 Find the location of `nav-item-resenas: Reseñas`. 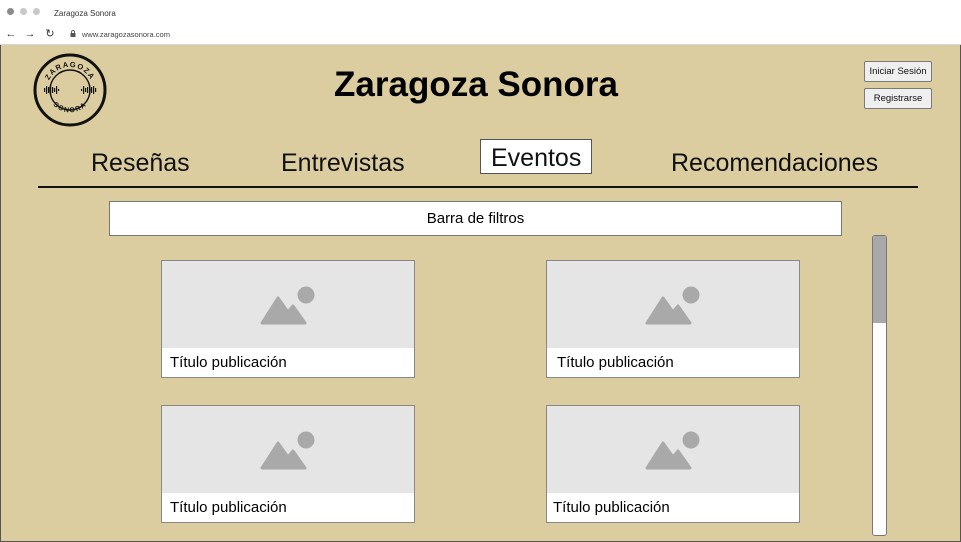

nav-item-resenas: Reseñas is located at coordinates (140, 163).